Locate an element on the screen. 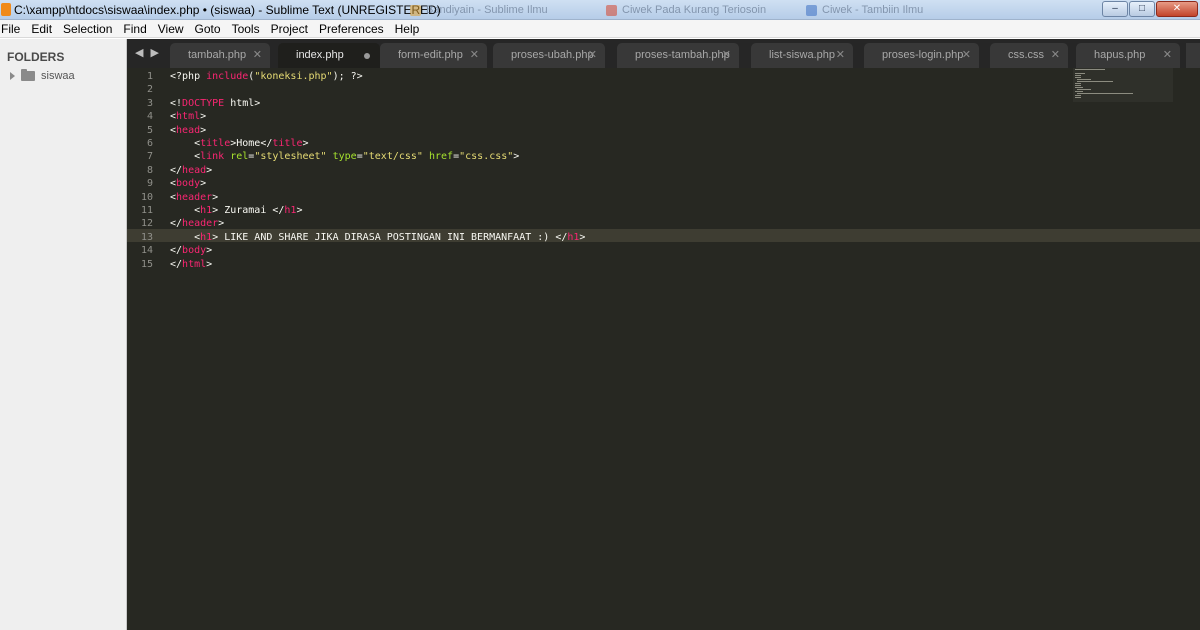 This screenshot has width=1200, height=630. menu-help: Help is located at coordinates (408, 29).